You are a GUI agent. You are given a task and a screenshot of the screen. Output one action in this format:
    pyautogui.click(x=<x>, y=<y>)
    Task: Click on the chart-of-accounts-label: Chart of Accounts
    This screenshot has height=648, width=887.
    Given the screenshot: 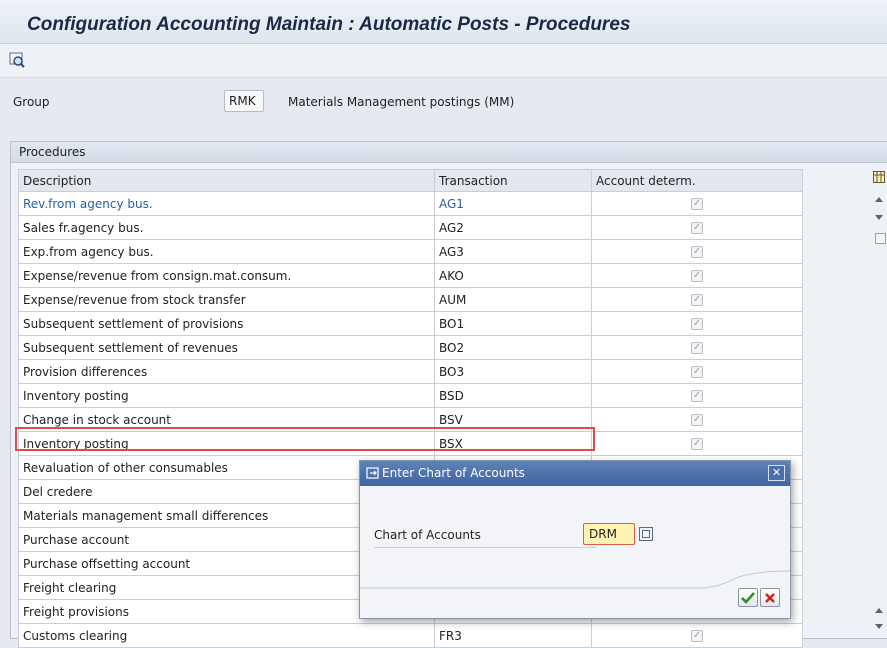 What is the action you would take?
    pyautogui.click(x=485, y=538)
    